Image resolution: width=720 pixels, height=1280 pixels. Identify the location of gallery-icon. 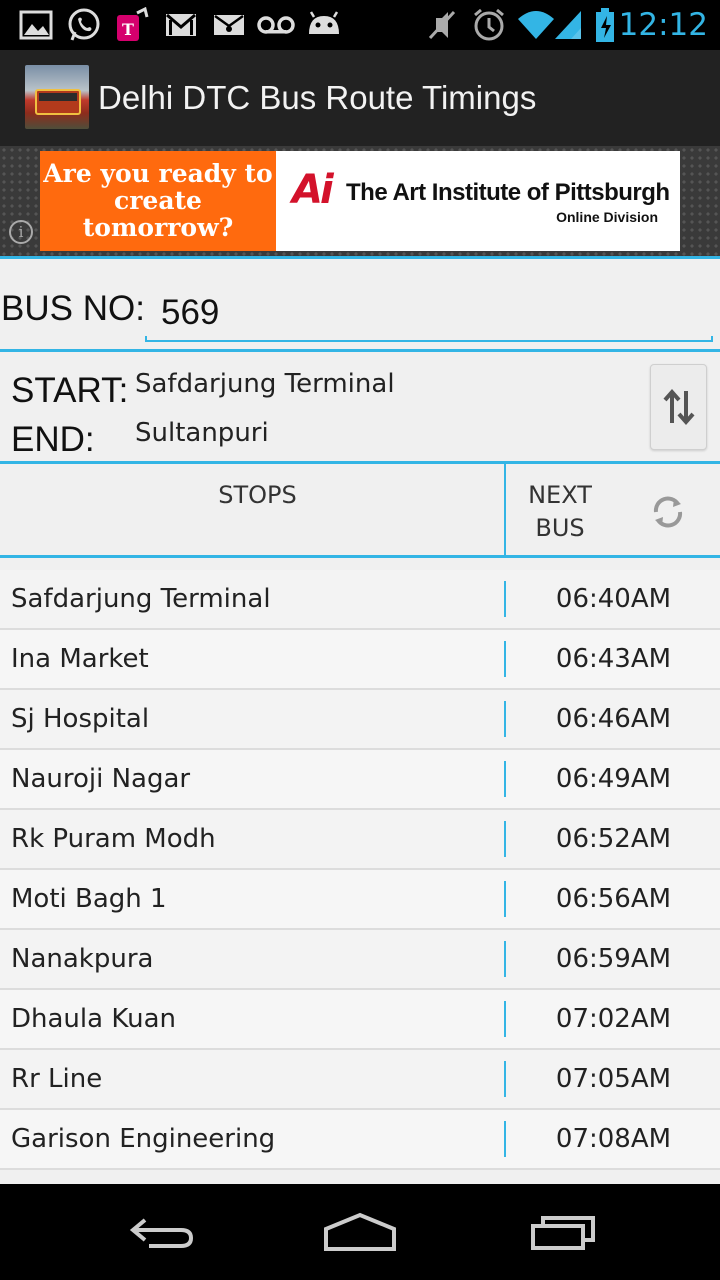
(36, 25).